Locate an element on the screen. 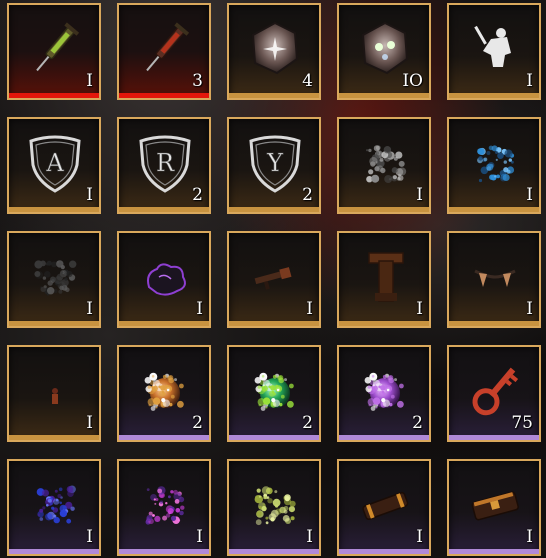 This screenshot has height=558, width=546. syringe-red-icon is located at coordinates (168, 47).